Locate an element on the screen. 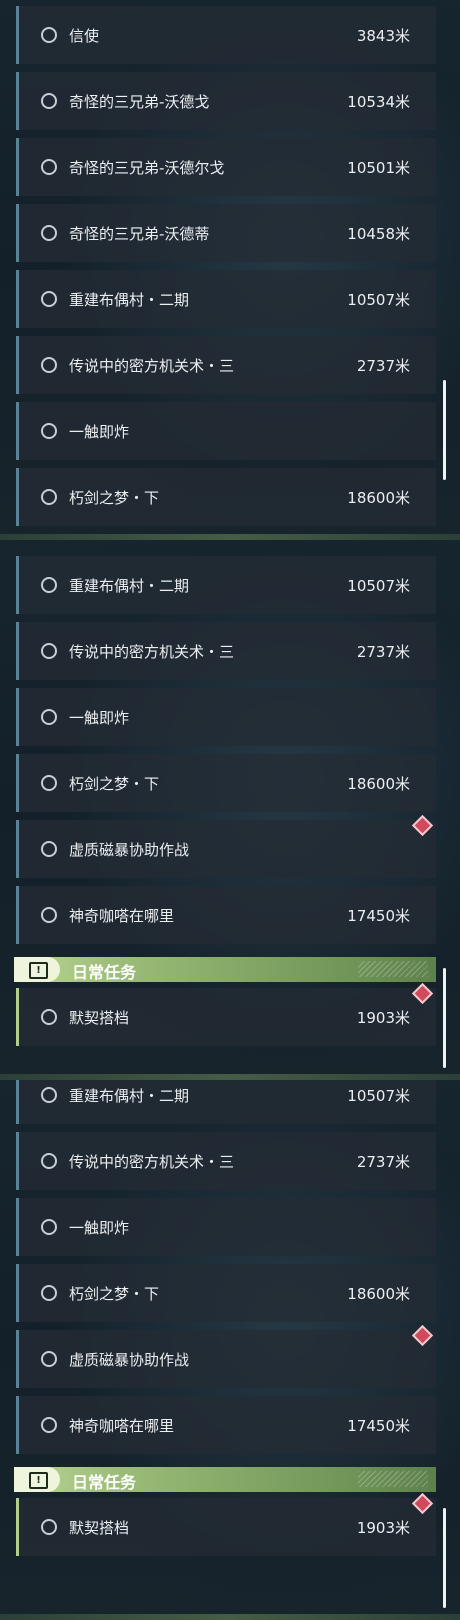 The width and height of the screenshot is (460, 1620). quest-distance: 3843米 is located at coordinates (383, 36).